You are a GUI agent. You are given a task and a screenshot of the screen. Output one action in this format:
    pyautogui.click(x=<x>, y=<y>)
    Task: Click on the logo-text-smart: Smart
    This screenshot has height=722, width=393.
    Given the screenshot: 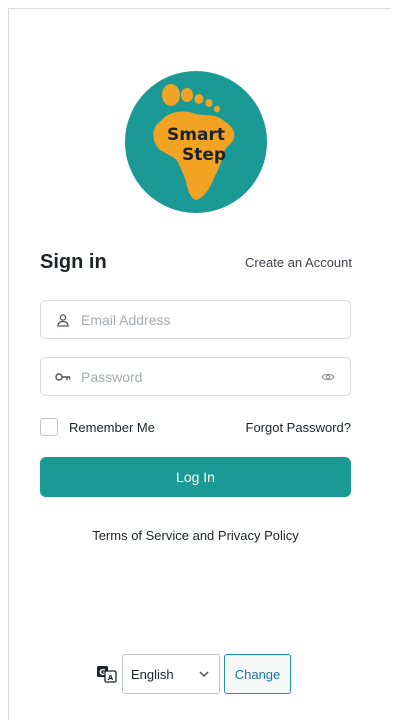 What is the action you would take?
    pyautogui.click(x=196, y=135)
    